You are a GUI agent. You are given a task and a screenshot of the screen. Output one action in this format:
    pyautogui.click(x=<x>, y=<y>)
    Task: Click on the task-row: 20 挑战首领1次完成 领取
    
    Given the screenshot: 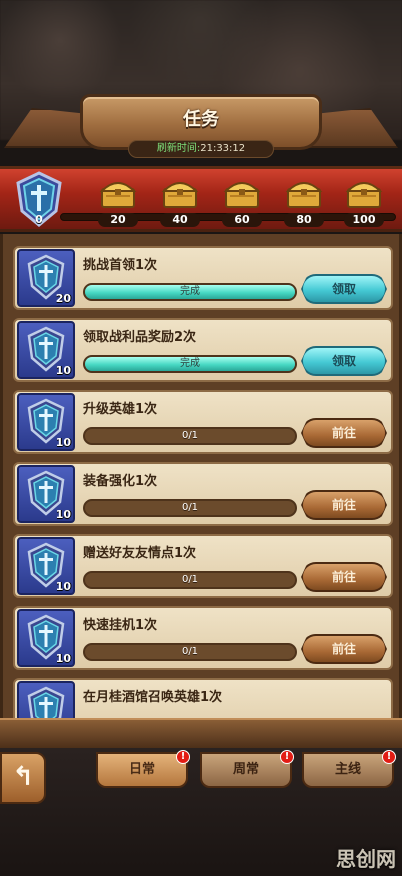 What is the action you would take?
    pyautogui.click(x=203, y=278)
    